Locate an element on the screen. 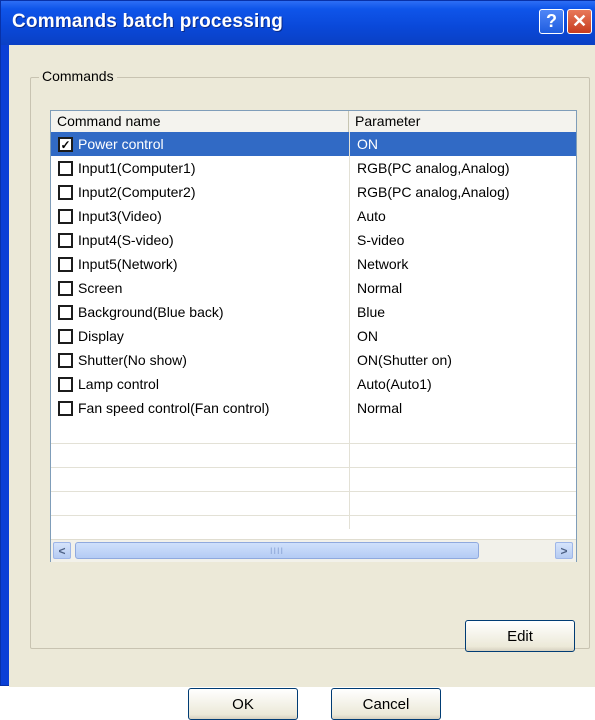 This screenshot has width=595, height=720. arrow-left-icon: < is located at coordinates (62, 550).